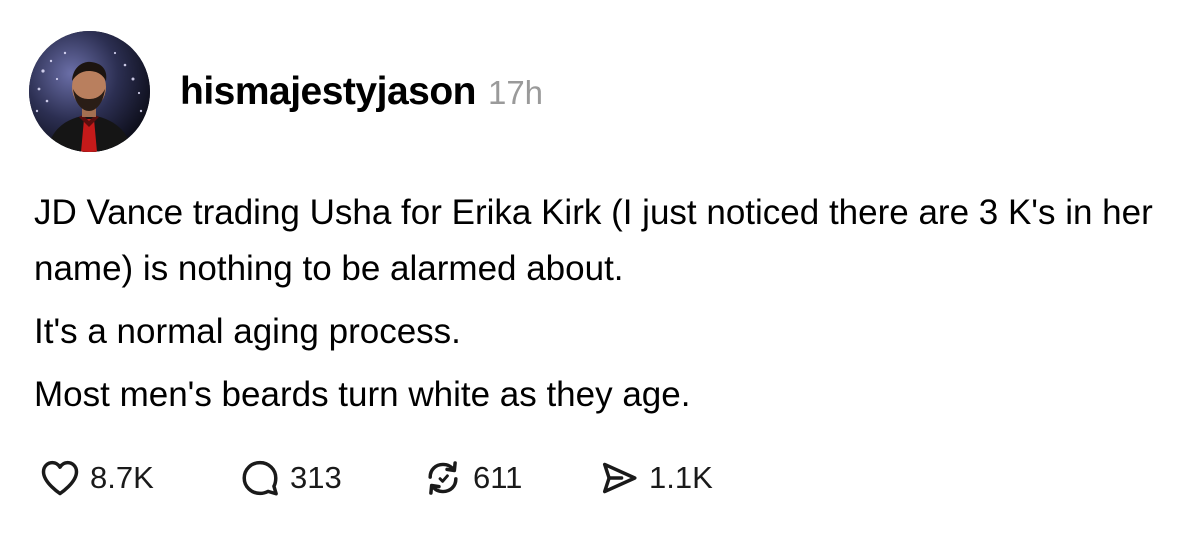  What do you see at coordinates (619, 478) in the screenshot?
I see `send-icon` at bounding box center [619, 478].